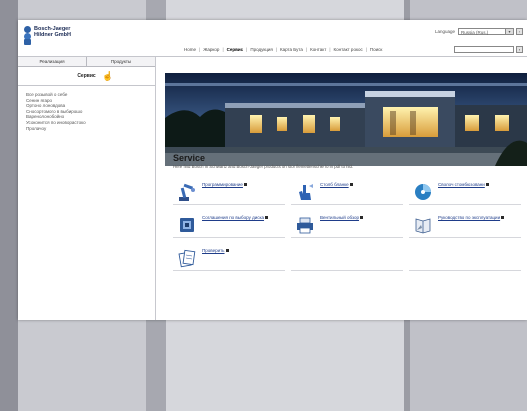 The image size is (527, 411). What do you see at coordinates (423, 226) in the screenshot?
I see `manual-icon` at bounding box center [423, 226].